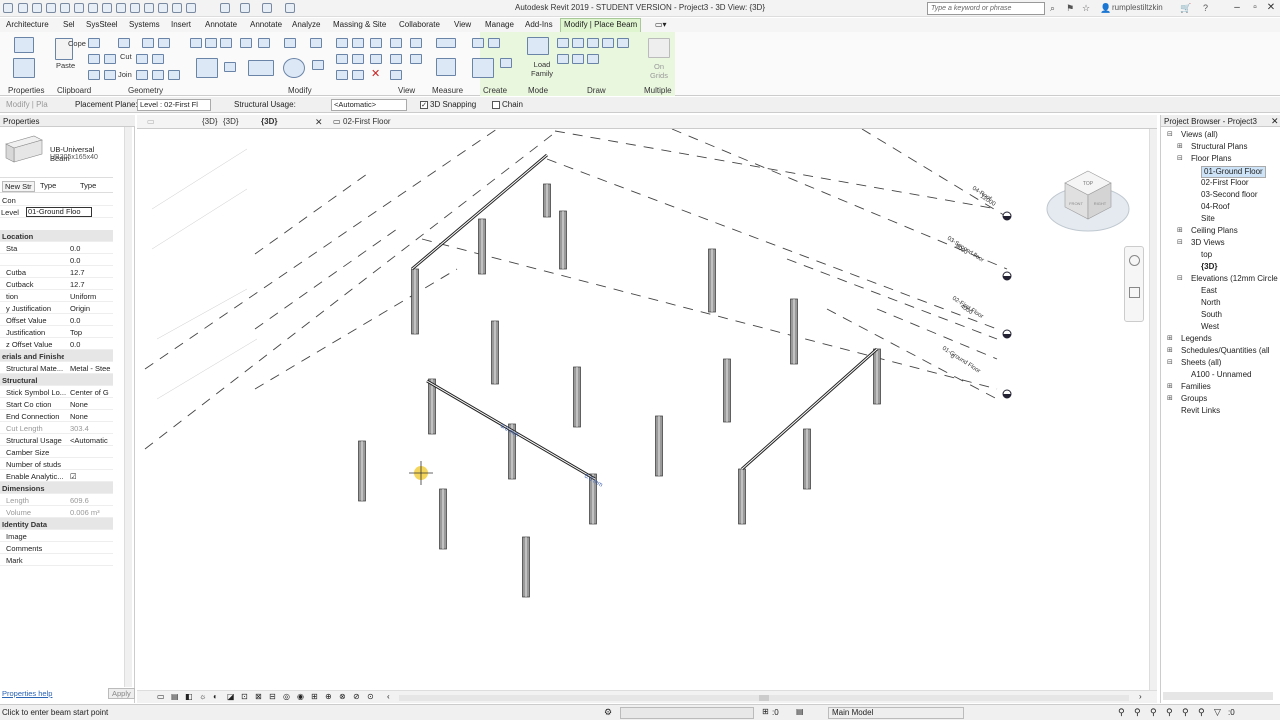  What do you see at coordinates (342, 59) in the screenshot?
I see `array-linear-icon` at bounding box center [342, 59].